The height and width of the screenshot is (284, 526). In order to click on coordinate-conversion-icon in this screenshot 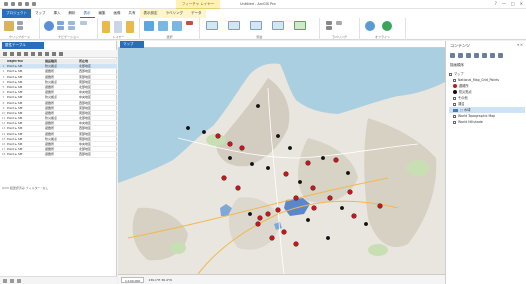, I will do `click(278, 25)`.